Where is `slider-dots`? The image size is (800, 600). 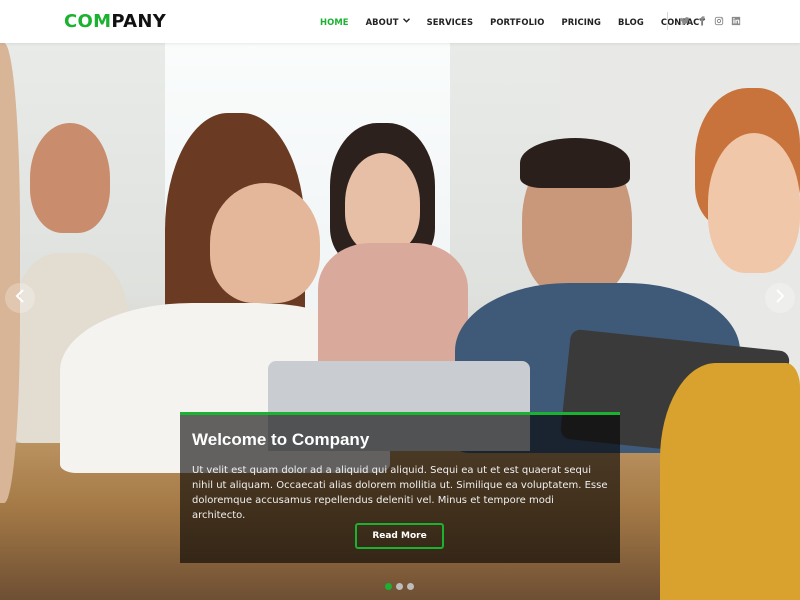
slider-dots is located at coordinates (399, 586).